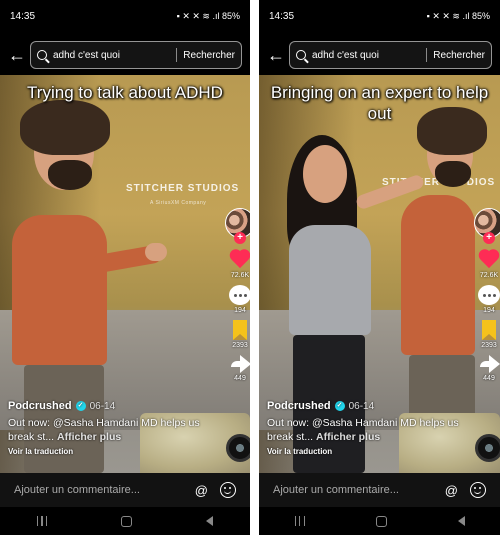  What do you see at coordinates (183, 188) in the screenshot?
I see `studio-sign: STITCHER STUDIOS` at bounding box center [183, 188].